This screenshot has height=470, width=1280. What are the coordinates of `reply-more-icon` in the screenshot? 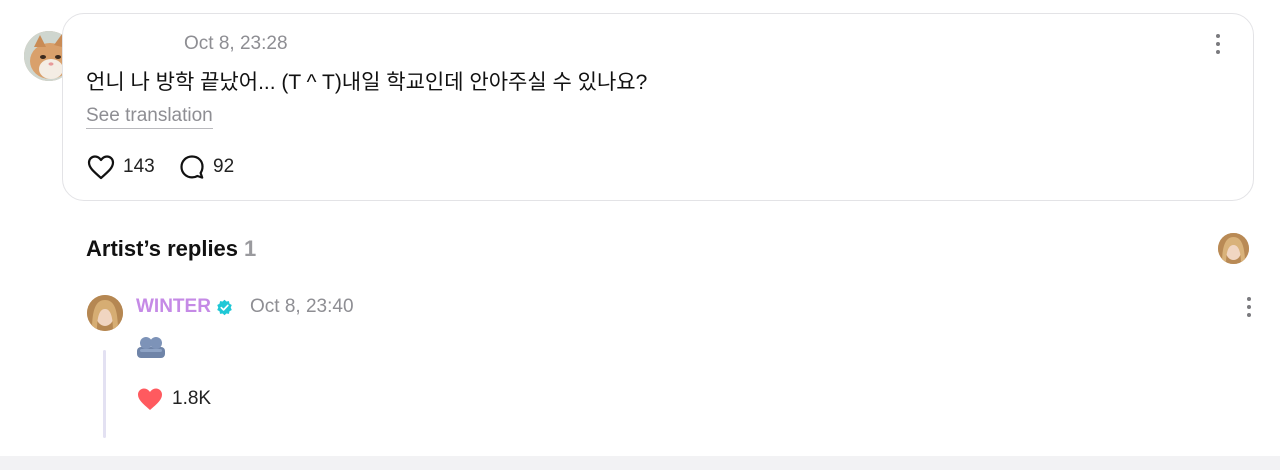 It's located at (1249, 308).